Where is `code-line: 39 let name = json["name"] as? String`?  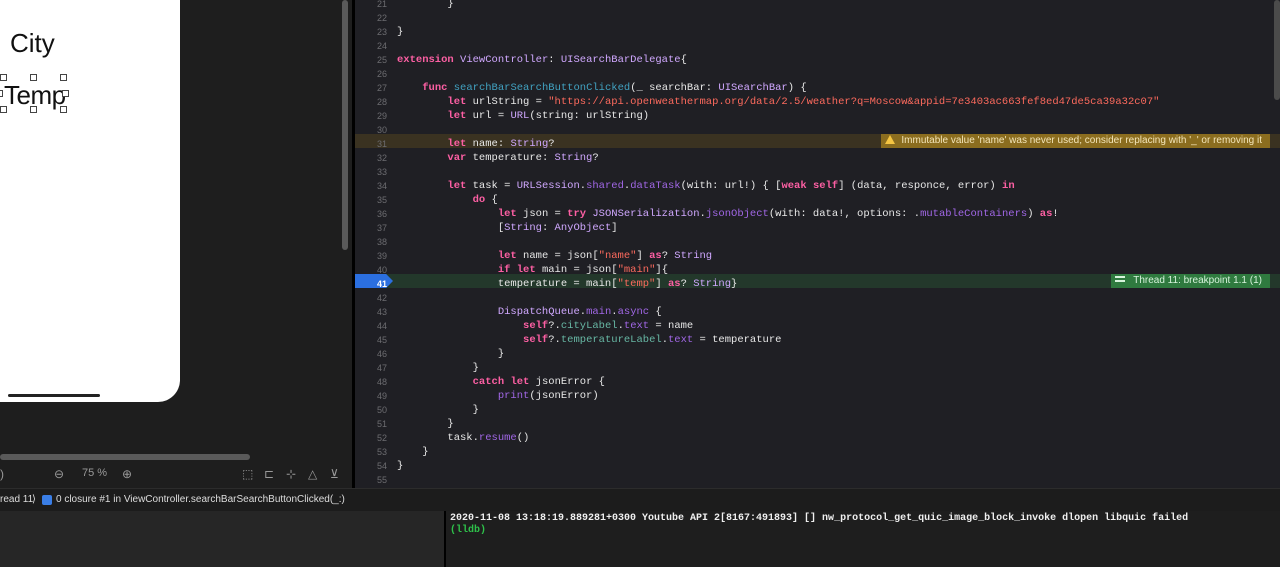 code-line: 39 let name = json["name"] as? String is located at coordinates (817, 256).